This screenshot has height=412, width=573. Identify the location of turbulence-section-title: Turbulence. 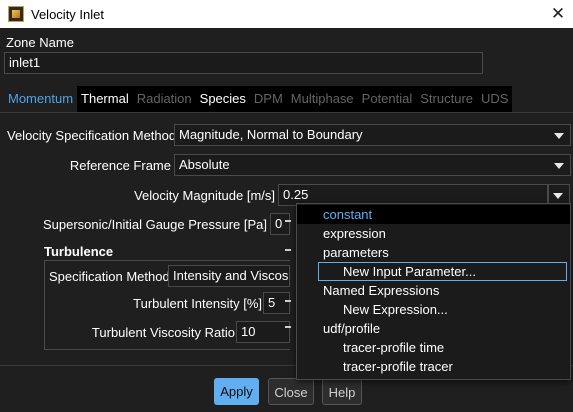
(79, 251).